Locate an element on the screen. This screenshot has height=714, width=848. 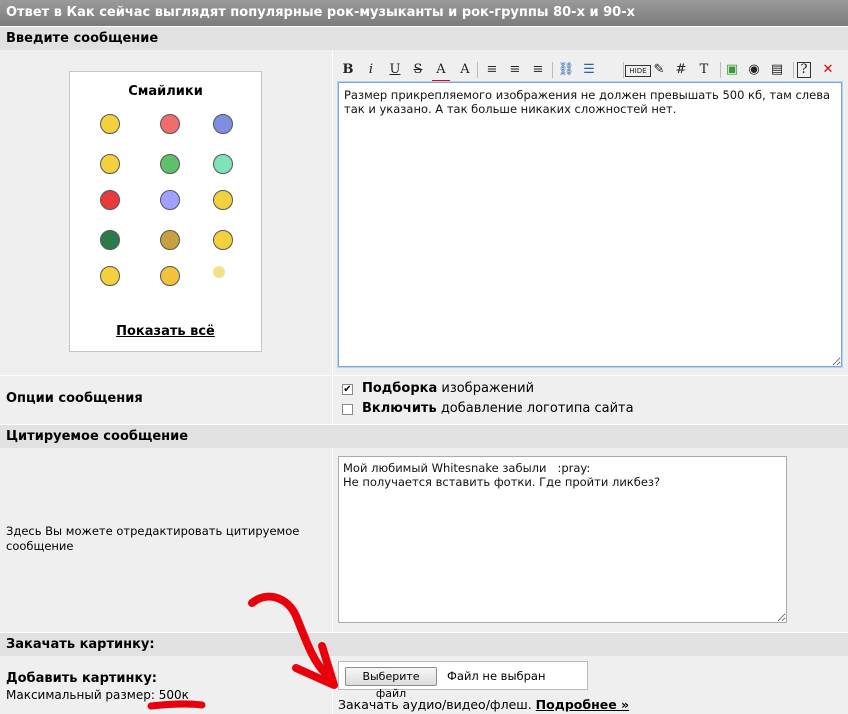
red-underline is located at coordinates (176, 705).